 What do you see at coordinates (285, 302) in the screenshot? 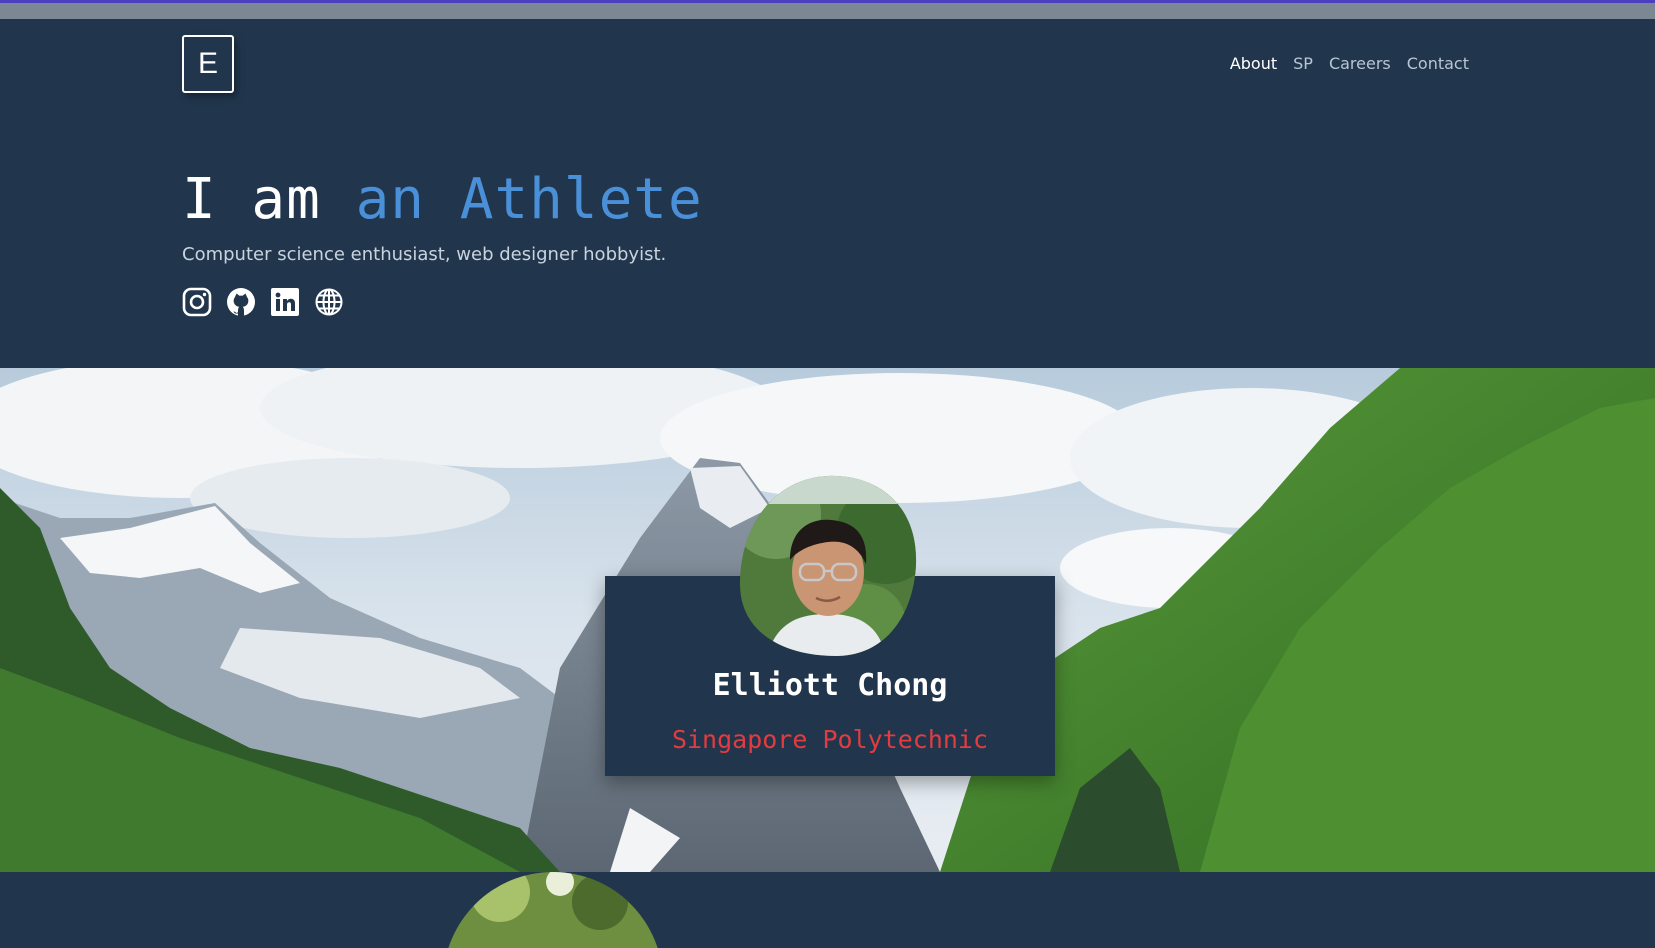
I see `linkedin-icon` at bounding box center [285, 302].